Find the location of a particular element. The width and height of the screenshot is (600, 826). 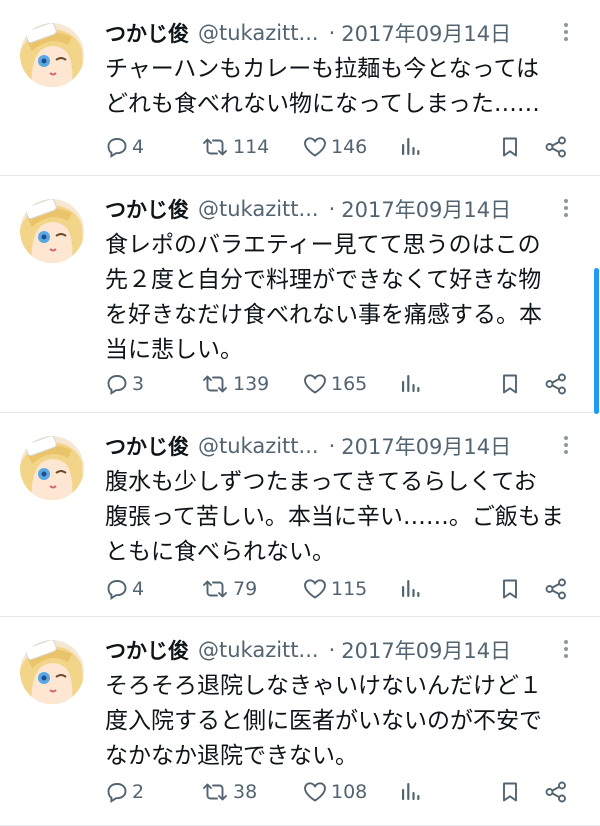

retweet-button: 139 is located at coordinates (234, 384).